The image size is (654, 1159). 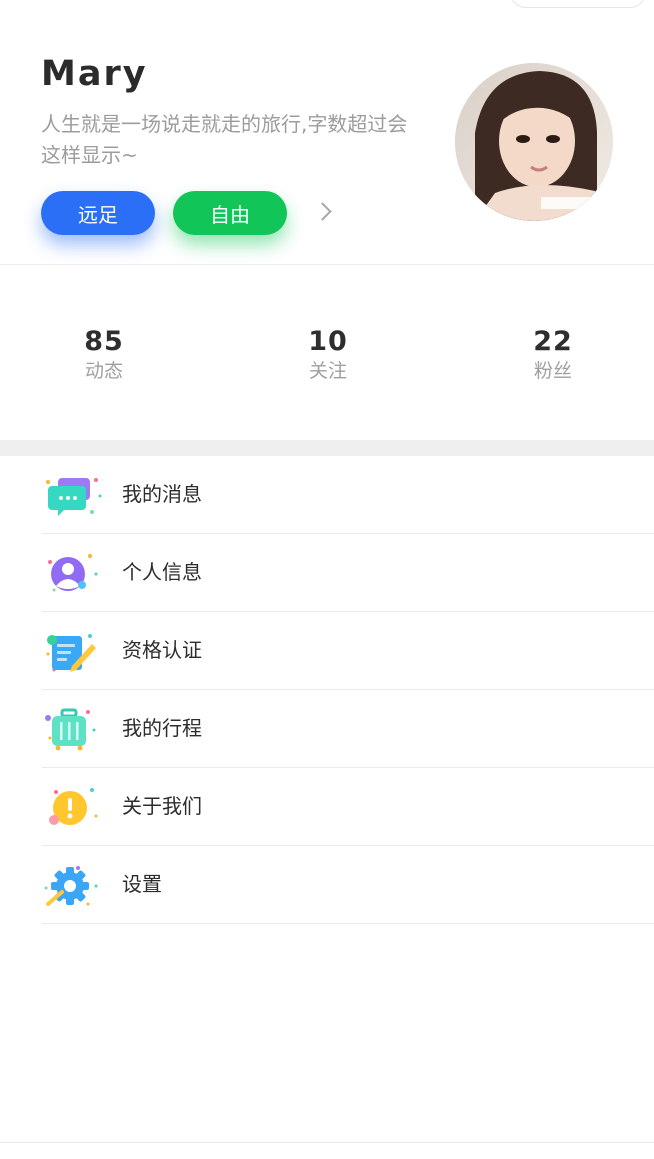 I want to click on bottom-divider, so click(x=327, y=1142).